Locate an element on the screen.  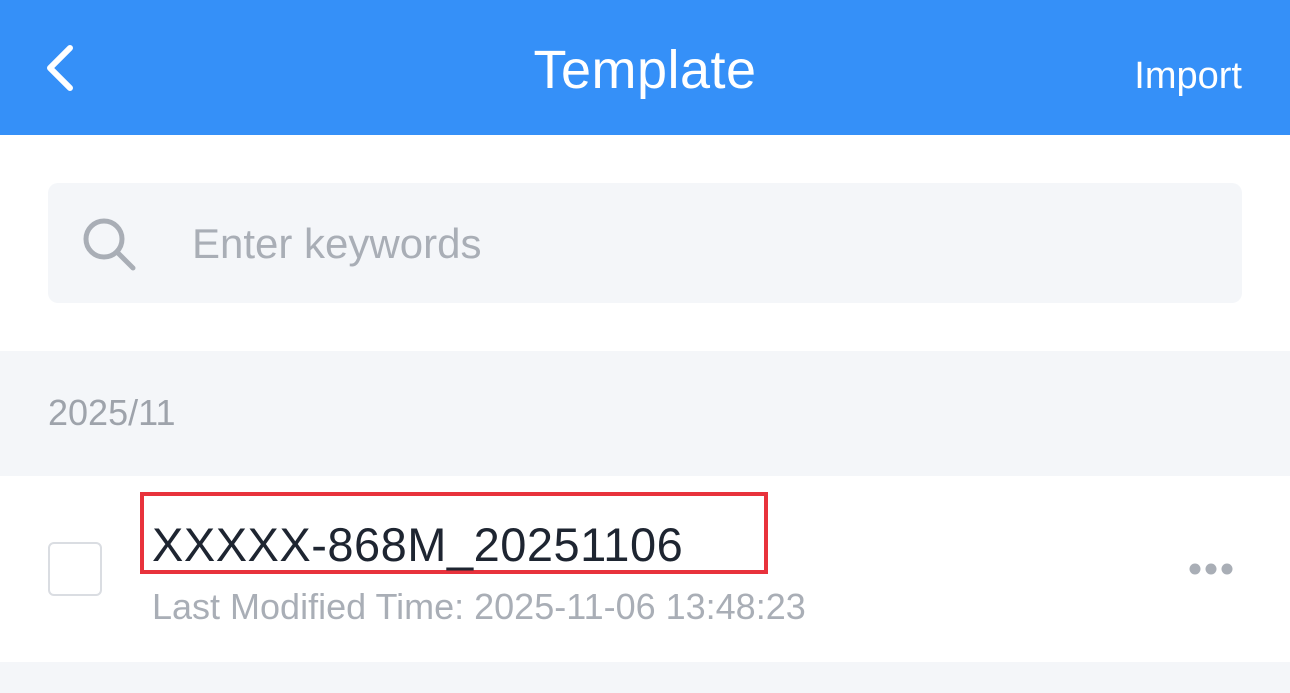
more-options-button is located at coordinates (1211, 569).